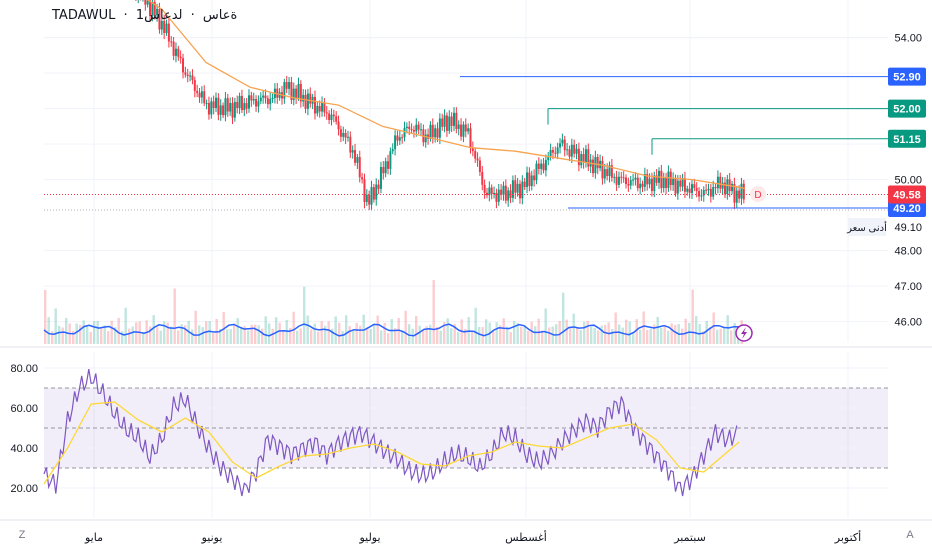 Image resolution: width=932 pixels, height=555 pixels. What do you see at coordinates (22, 535) in the screenshot?
I see `corner-letter-left: Z` at bounding box center [22, 535].